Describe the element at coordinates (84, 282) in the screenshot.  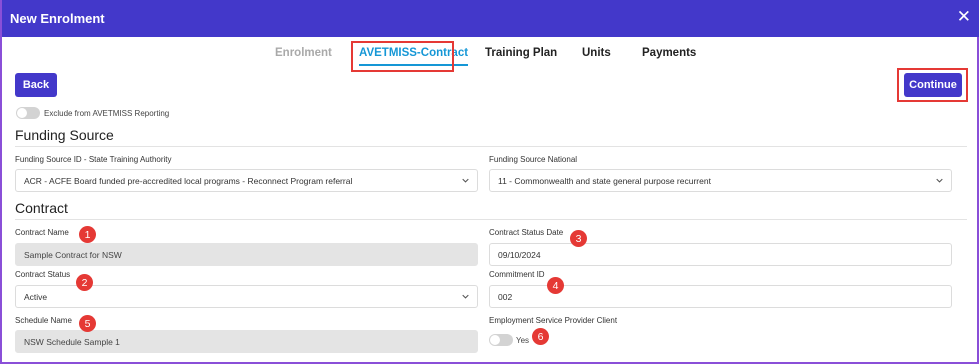
I see `callout-marker-2: 2` at that location.